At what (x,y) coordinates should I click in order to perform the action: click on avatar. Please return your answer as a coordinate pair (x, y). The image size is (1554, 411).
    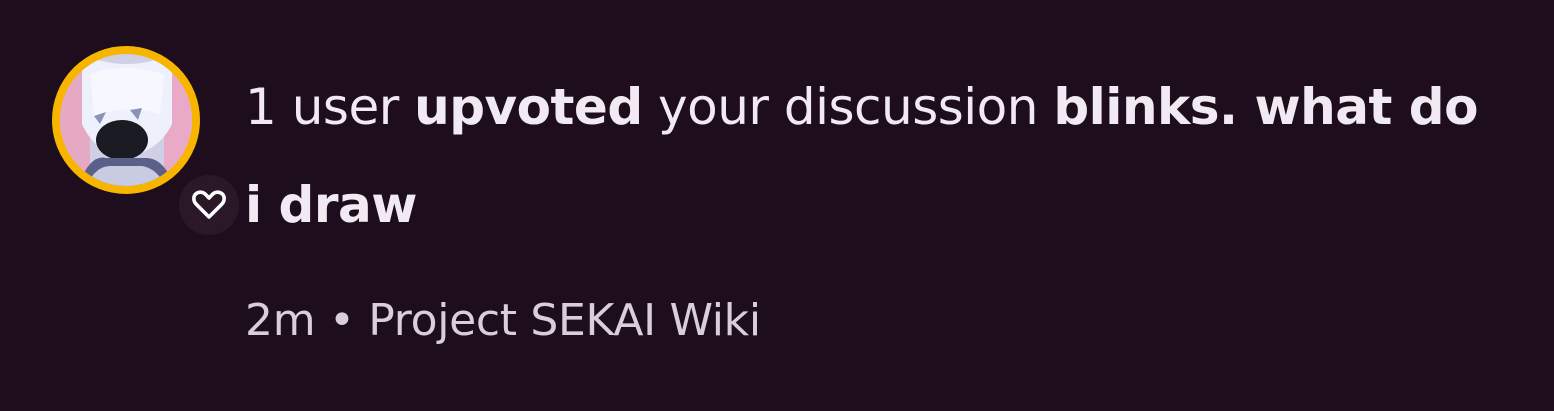
    Looking at the image, I should click on (126, 120).